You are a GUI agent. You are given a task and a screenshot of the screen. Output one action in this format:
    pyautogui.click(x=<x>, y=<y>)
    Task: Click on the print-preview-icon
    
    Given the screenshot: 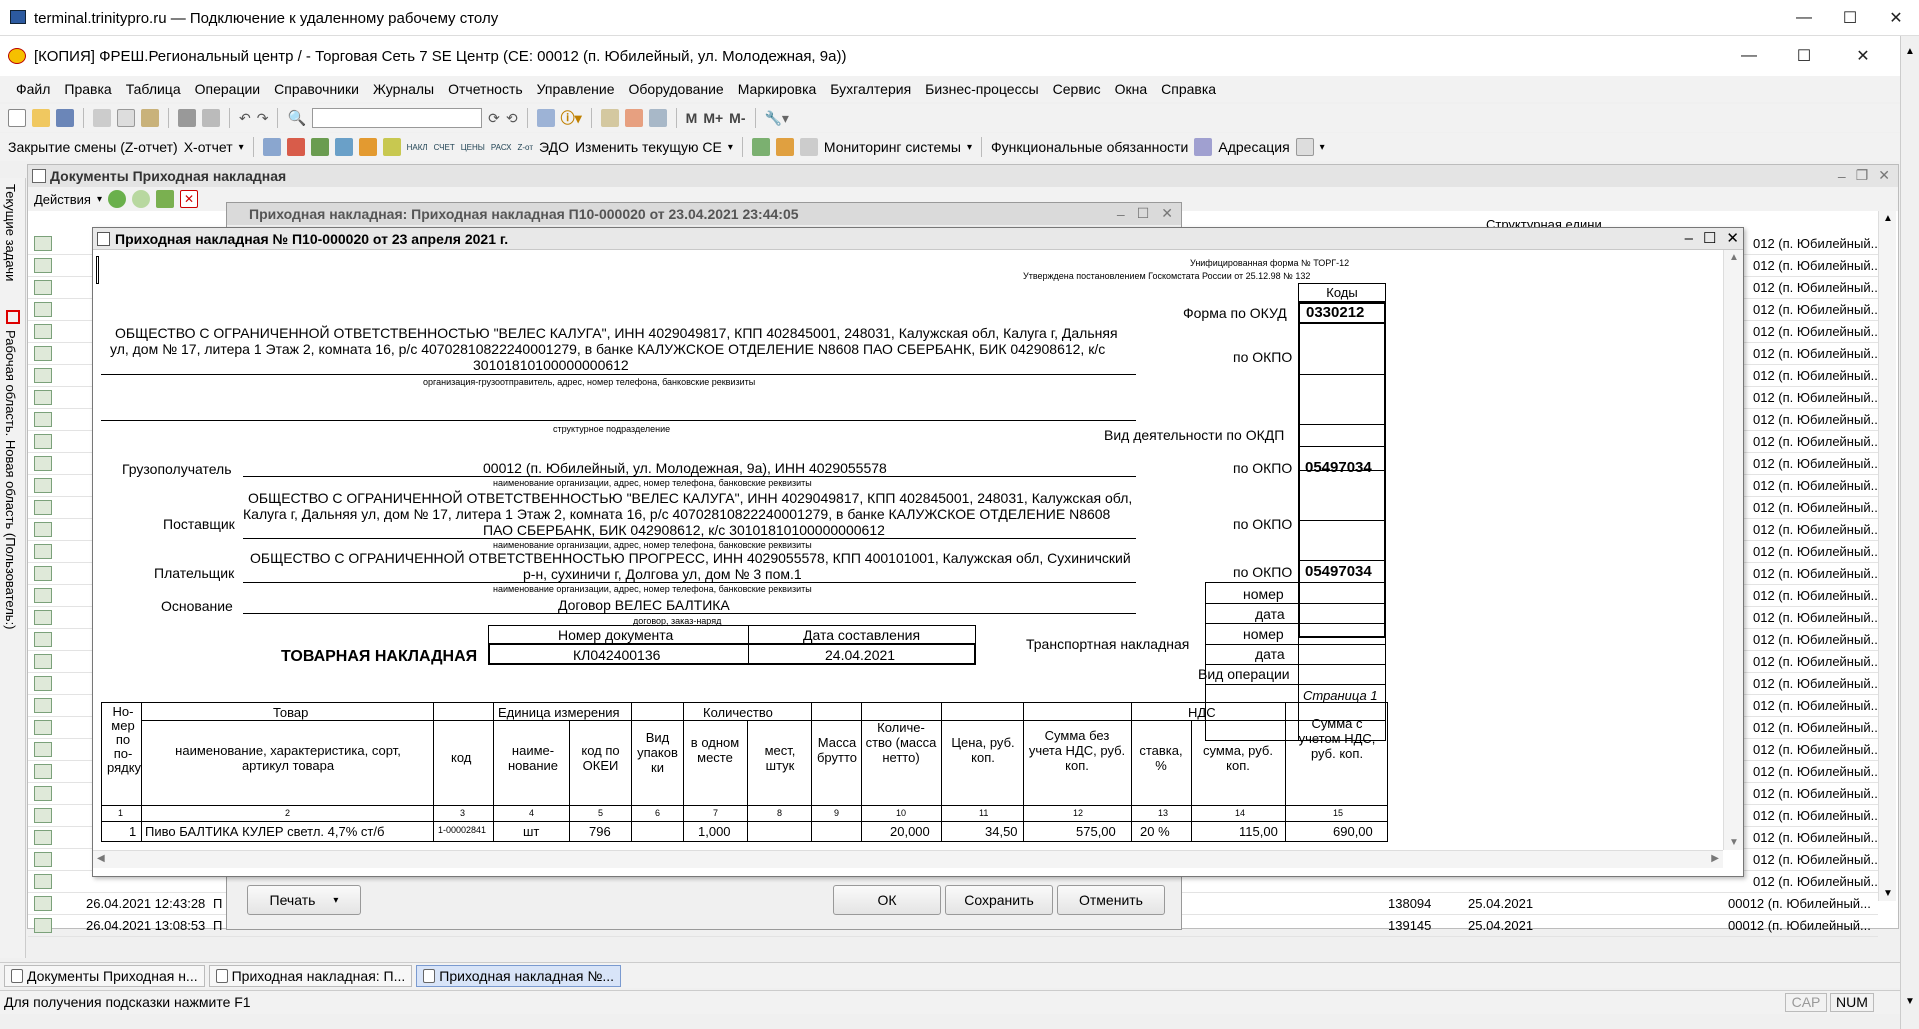 What is the action you would take?
    pyautogui.click(x=211, y=118)
    